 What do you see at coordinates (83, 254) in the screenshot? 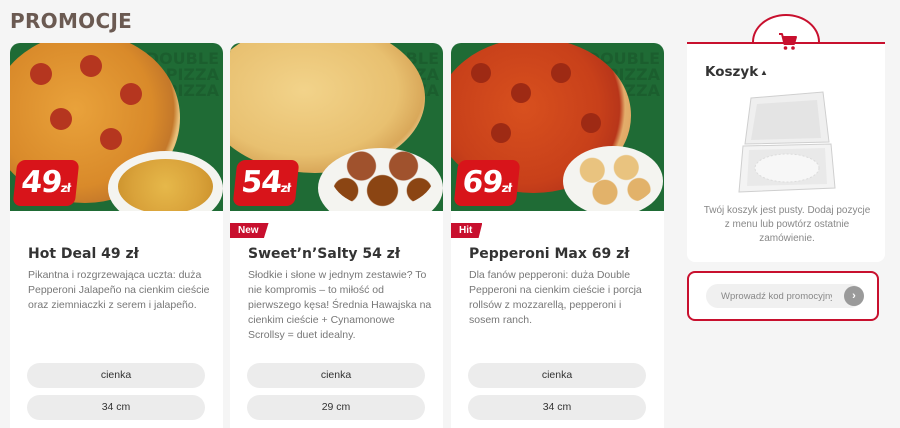
I see `product-title: Hot Deal 49 zł` at bounding box center [83, 254].